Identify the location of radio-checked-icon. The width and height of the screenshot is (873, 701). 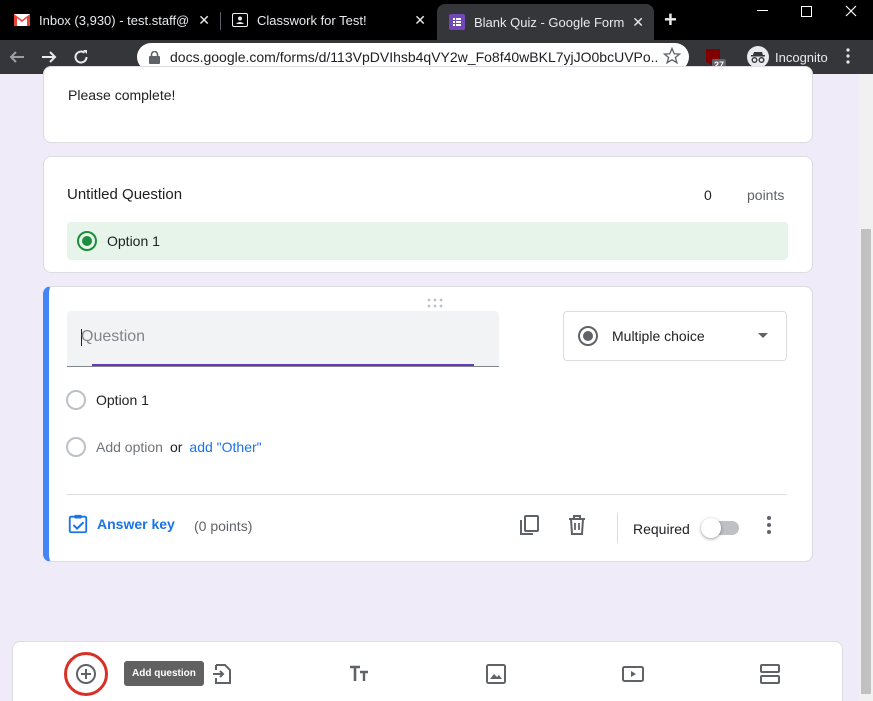
(87, 241).